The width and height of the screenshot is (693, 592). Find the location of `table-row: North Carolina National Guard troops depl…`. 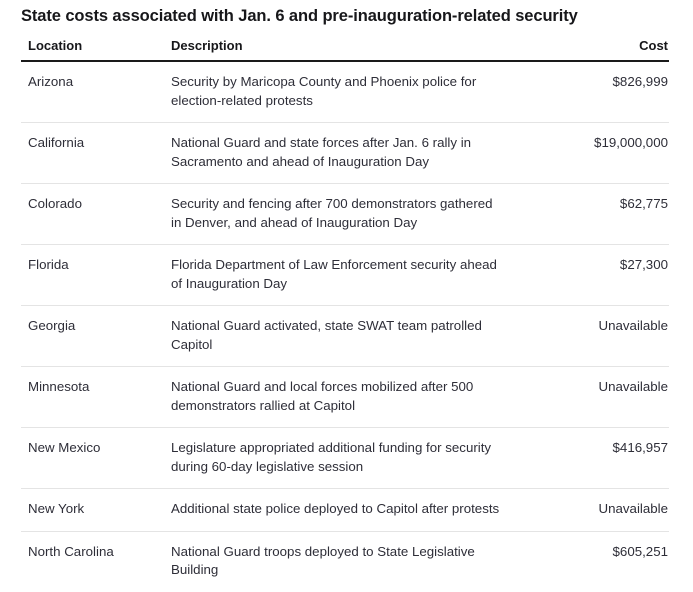

table-row: North Carolina National Guard troops depl… is located at coordinates (345, 561).